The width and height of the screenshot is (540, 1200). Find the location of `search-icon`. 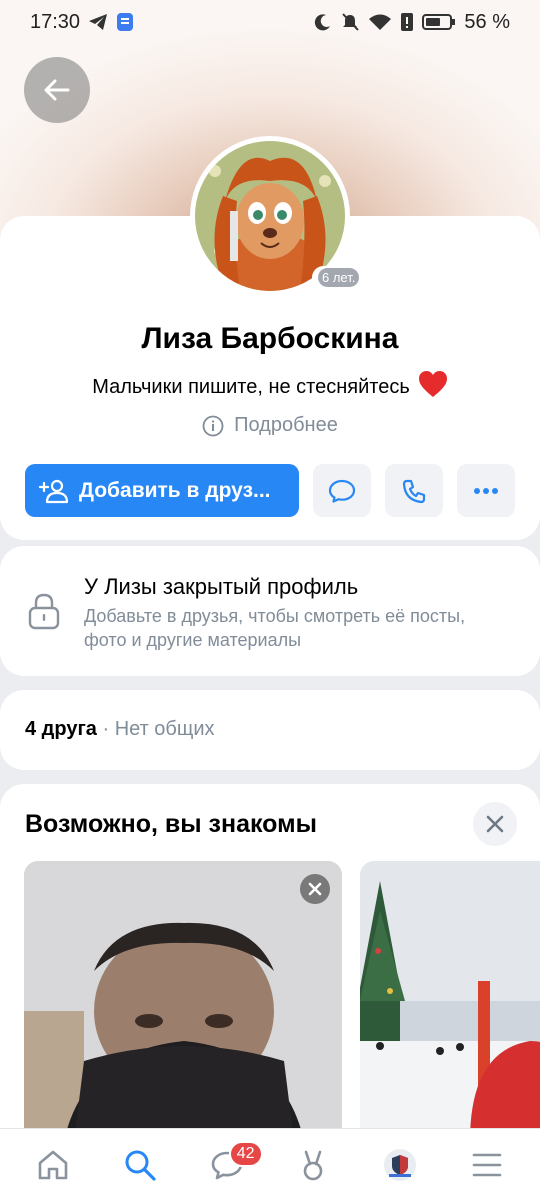

search-icon is located at coordinates (140, 1165).